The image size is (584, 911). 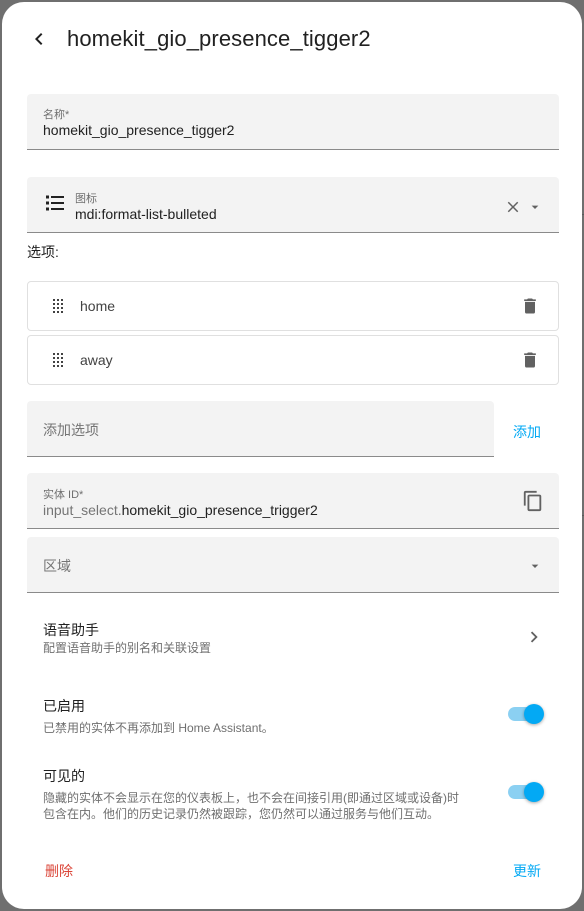 I want to click on entity-id-text: homekit_gio_presence_trigger2, so click(x=219, y=510).